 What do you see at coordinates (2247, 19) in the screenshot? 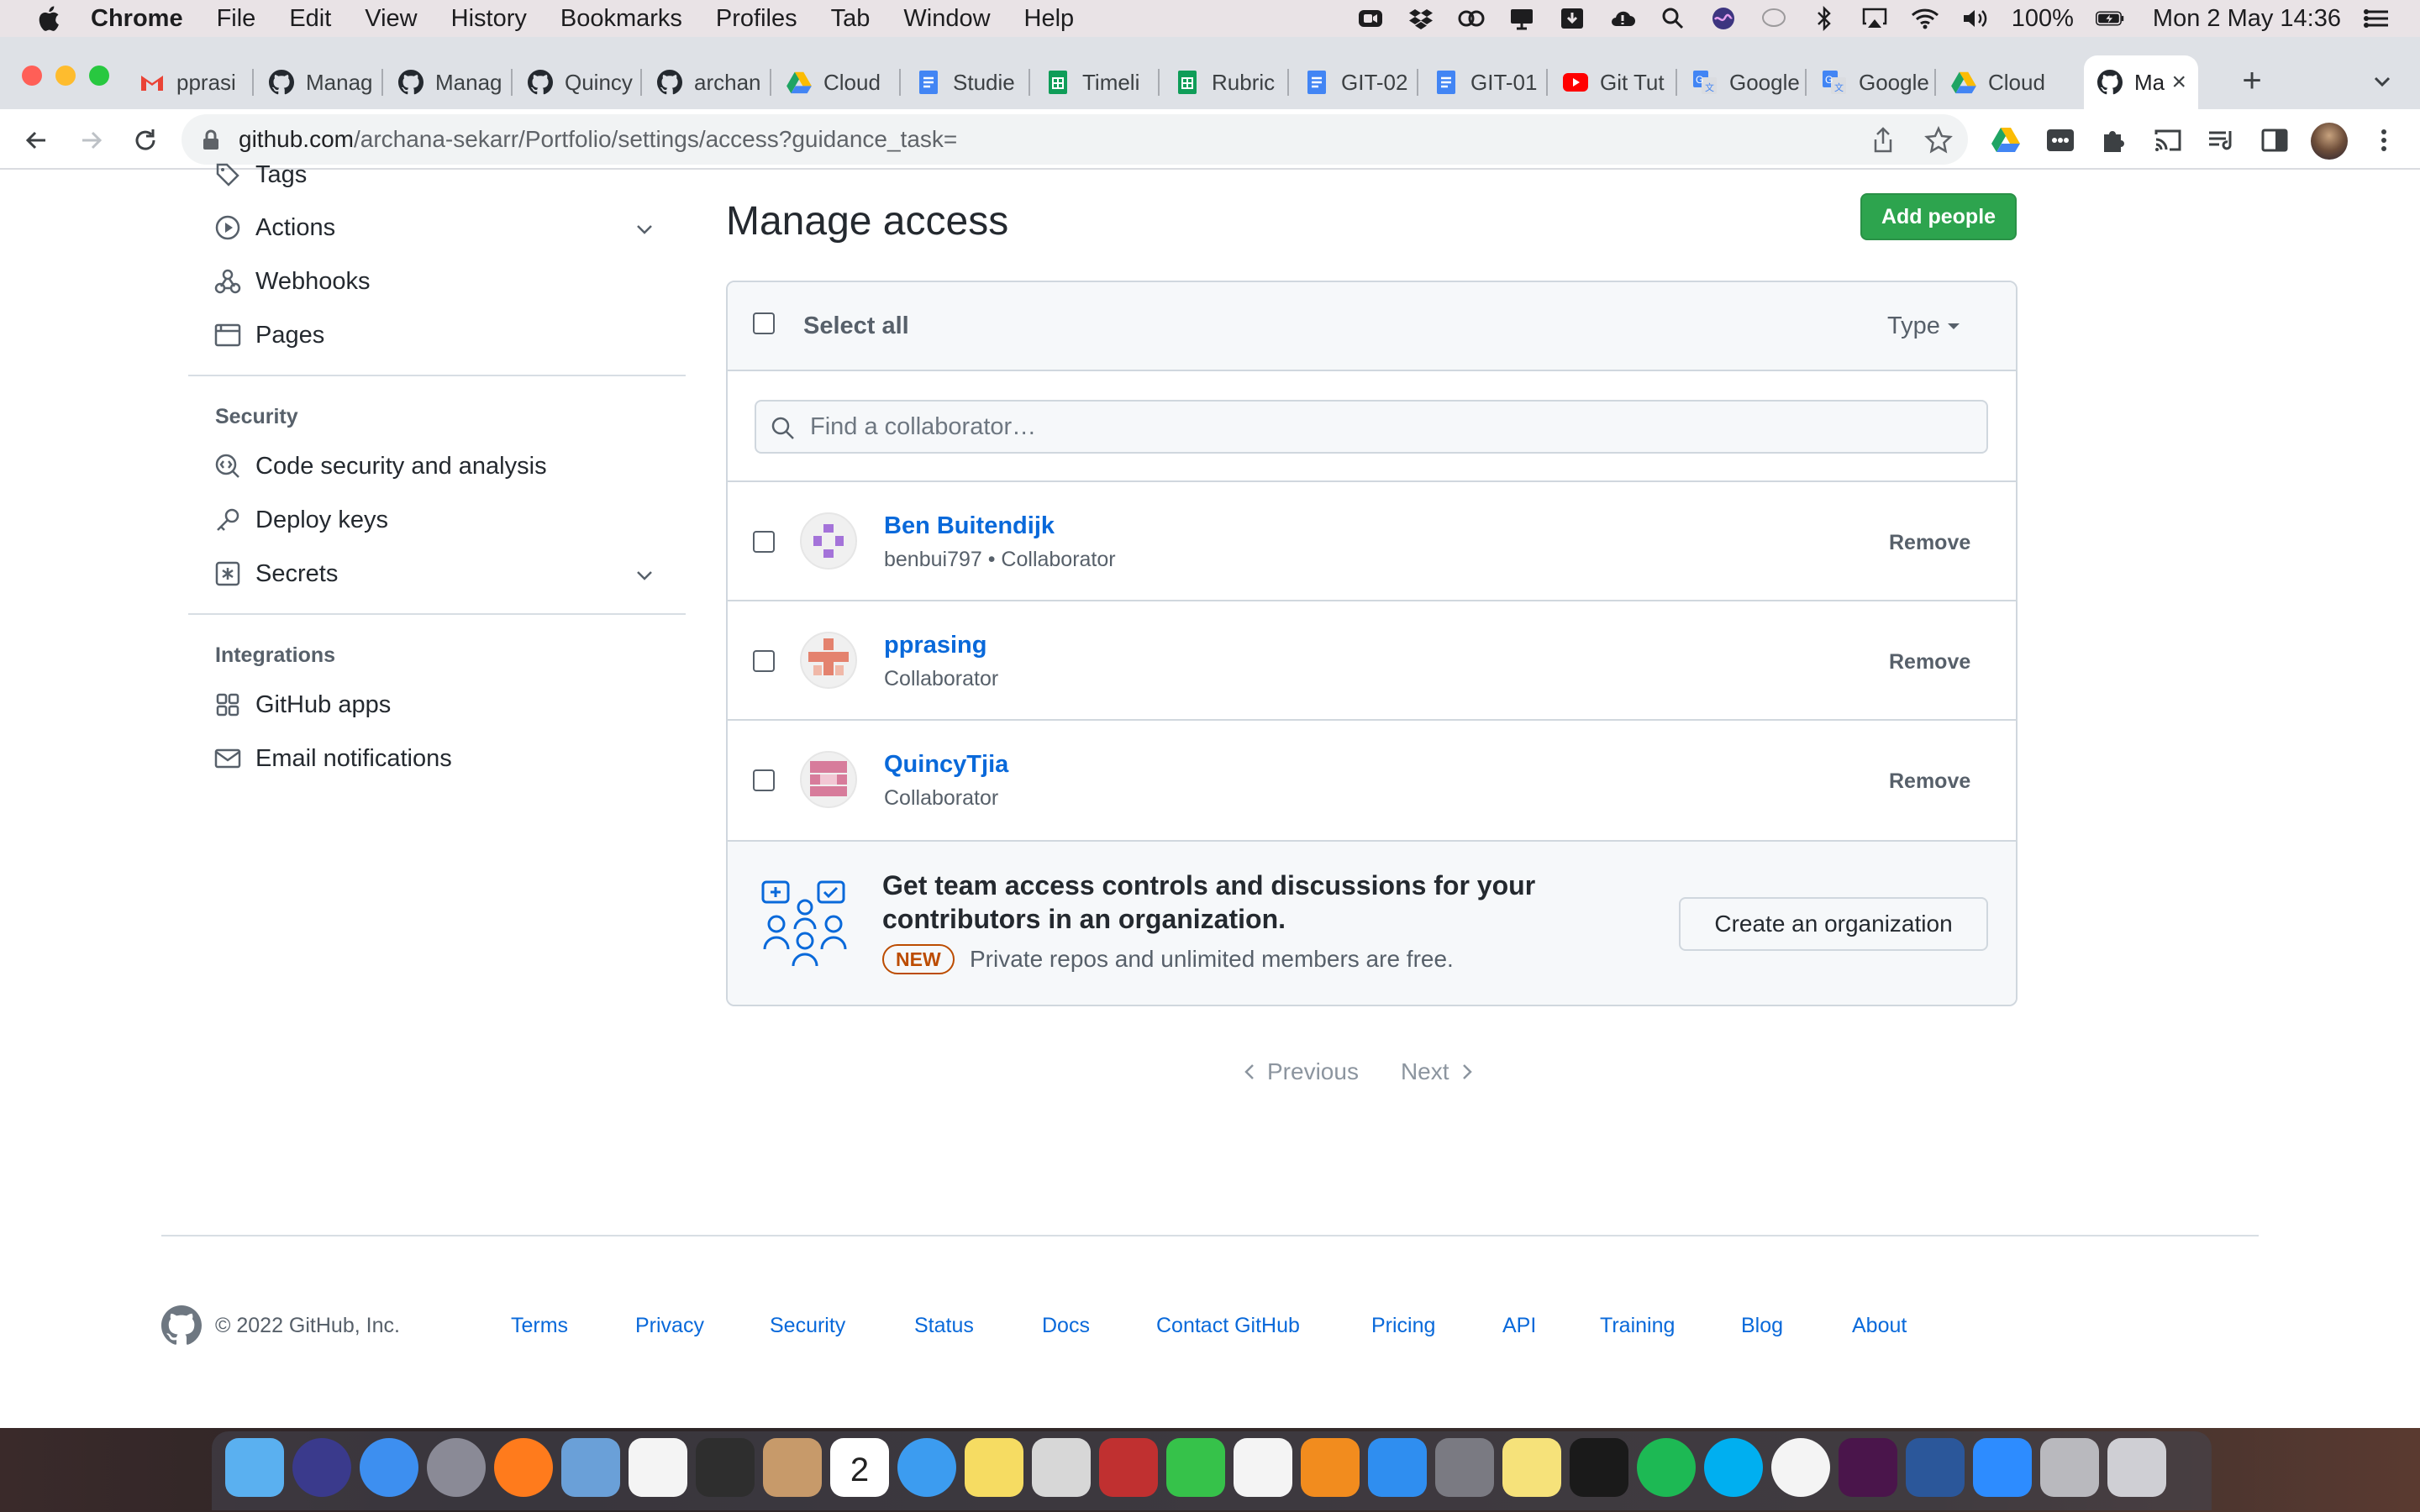
I see `clock: Mon 2 May 14:36` at bounding box center [2247, 19].